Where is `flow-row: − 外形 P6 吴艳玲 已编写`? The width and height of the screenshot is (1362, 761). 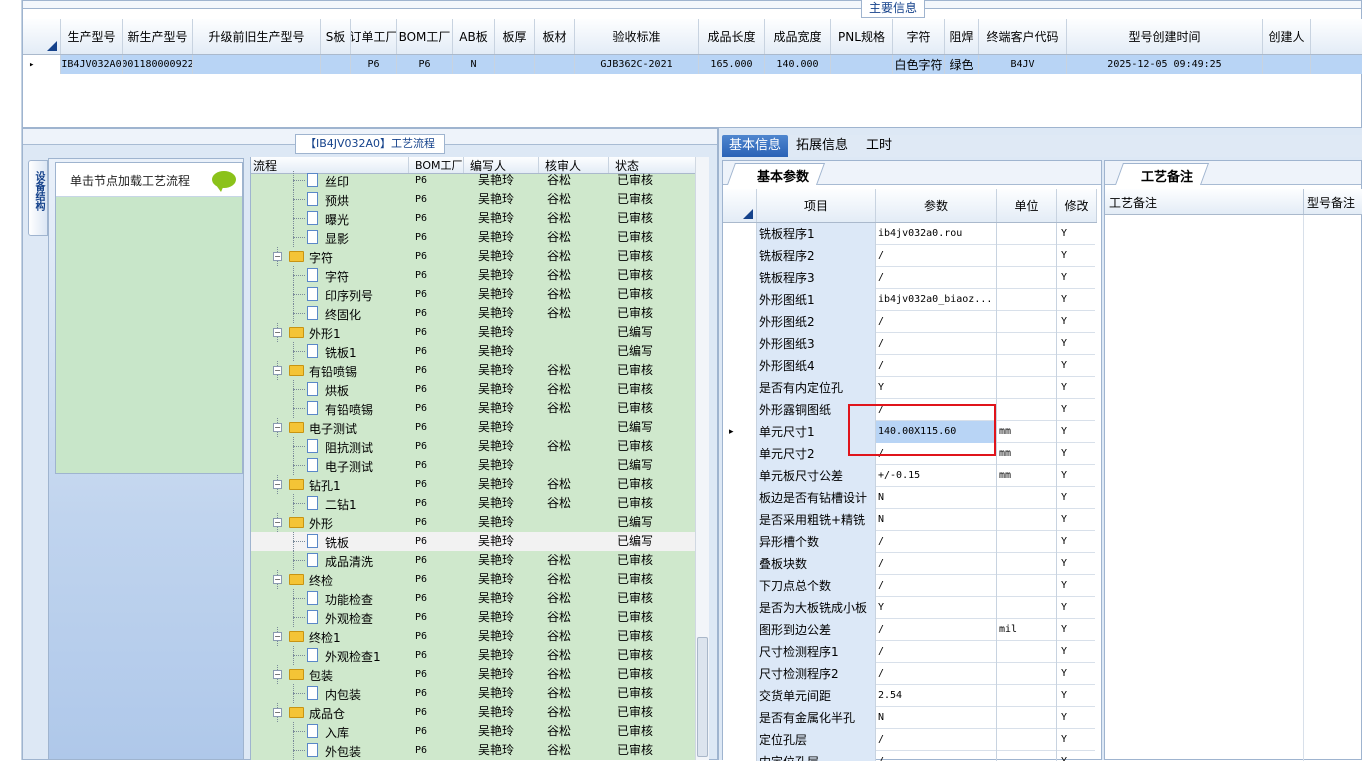
flow-row: − 外形 P6 吴艳玲 已编写 is located at coordinates (473, 522).